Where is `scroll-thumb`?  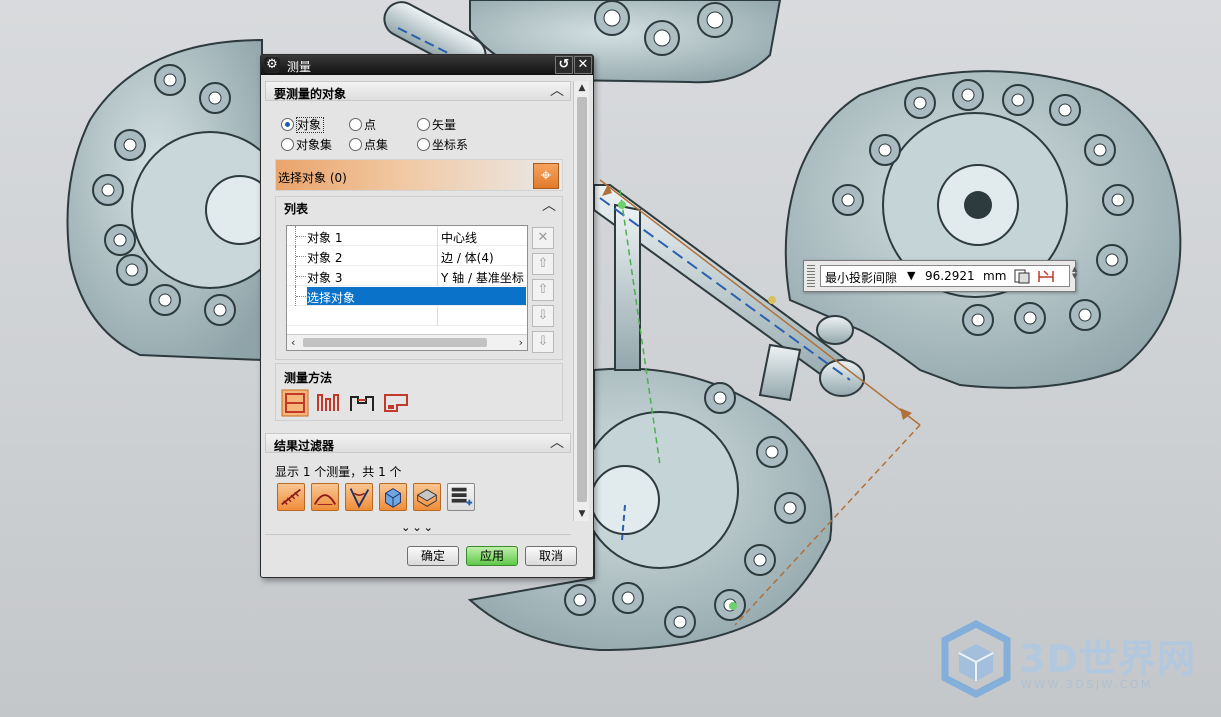 scroll-thumb is located at coordinates (582, 299).